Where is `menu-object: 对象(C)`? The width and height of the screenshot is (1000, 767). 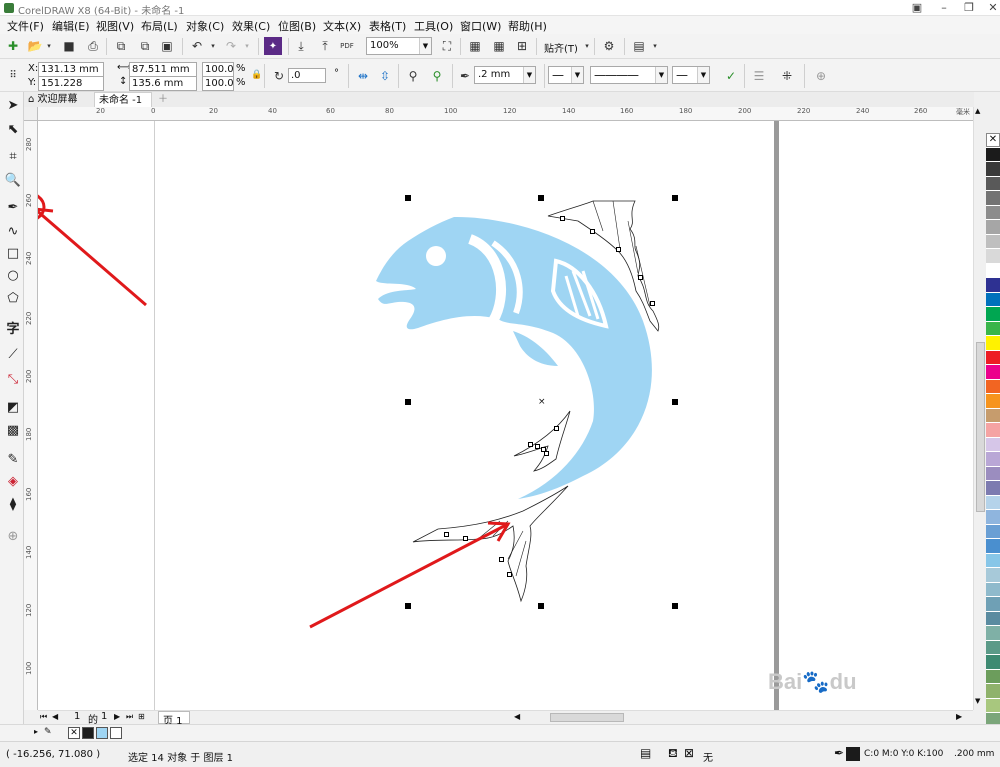
menu-object: 对象(C) is located at coordinates (205, 26).